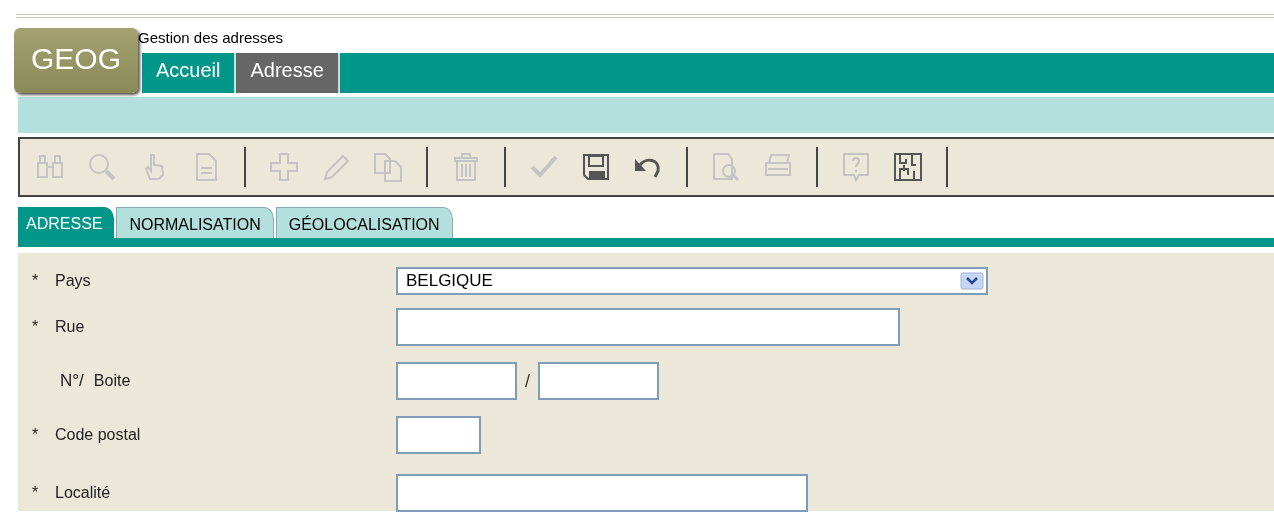  What do you see at coordinates (364, 222) in the screenshot?
I see `form-tab: GÉOLOCALISATION` at bounding box center [364, 222].